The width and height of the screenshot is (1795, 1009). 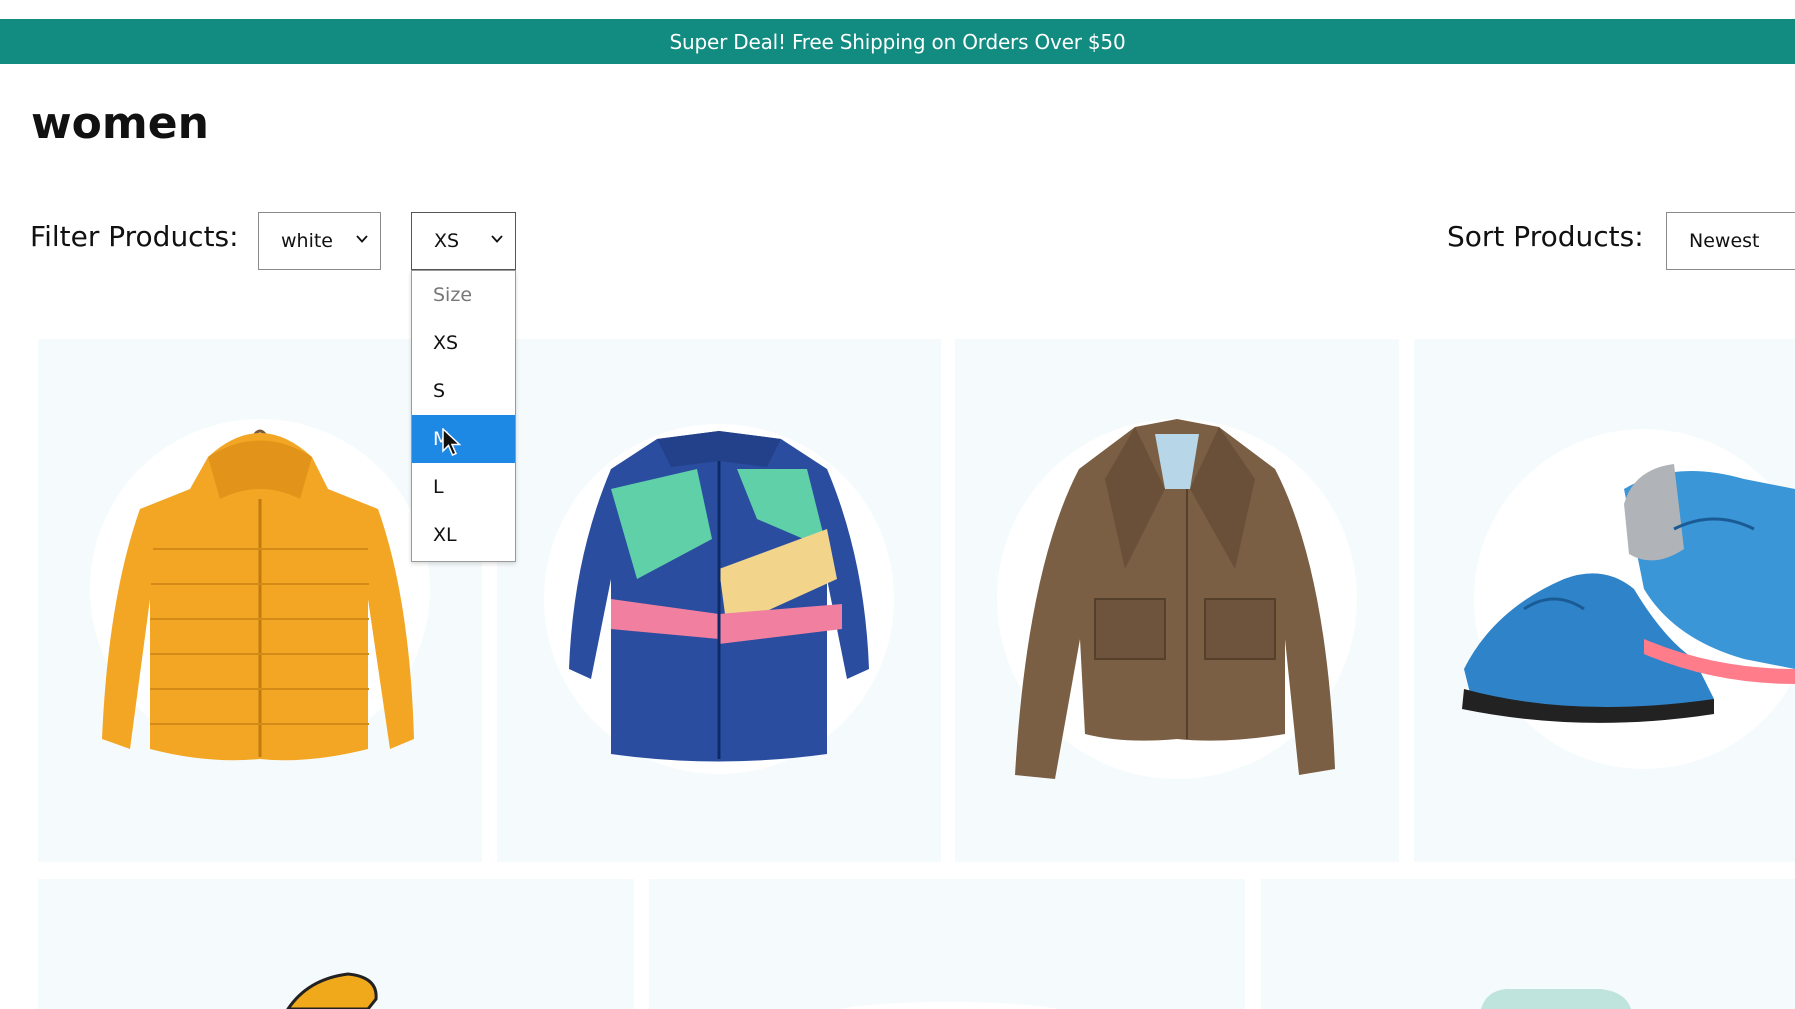 I want to click on size-option-placeholder: Size, so click(x=463, y=295).